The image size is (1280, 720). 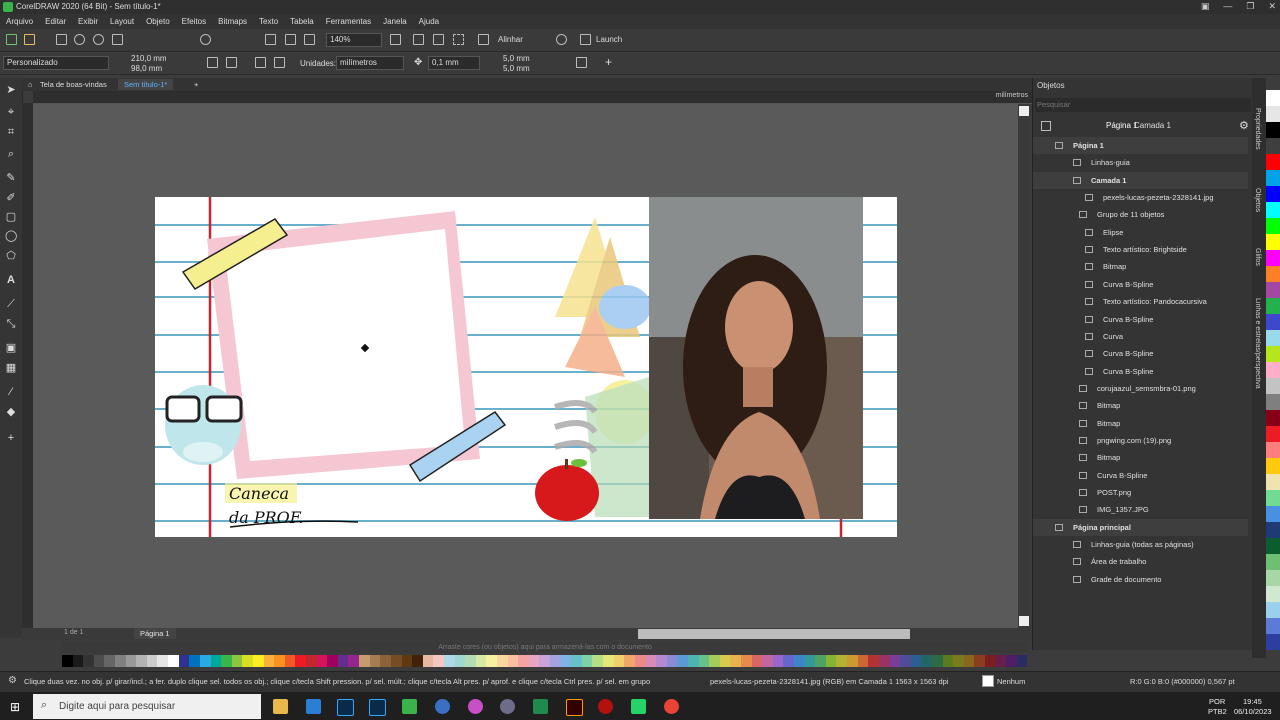 I want to click on app-icon-purple, so click(x=475, y=706).